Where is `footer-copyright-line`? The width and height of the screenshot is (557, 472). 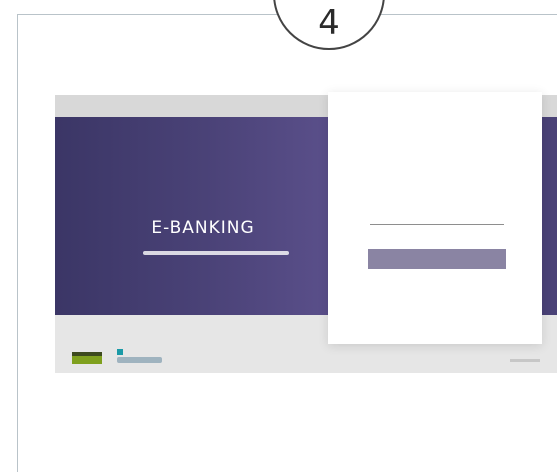
footer-copyright-line is located at coordinates (525, 360).